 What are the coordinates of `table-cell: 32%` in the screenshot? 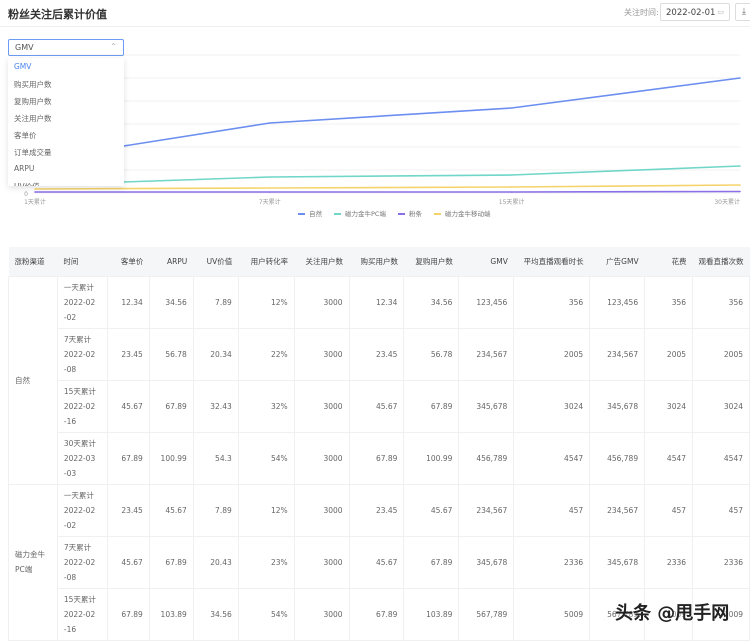 It's located at (266, 406).